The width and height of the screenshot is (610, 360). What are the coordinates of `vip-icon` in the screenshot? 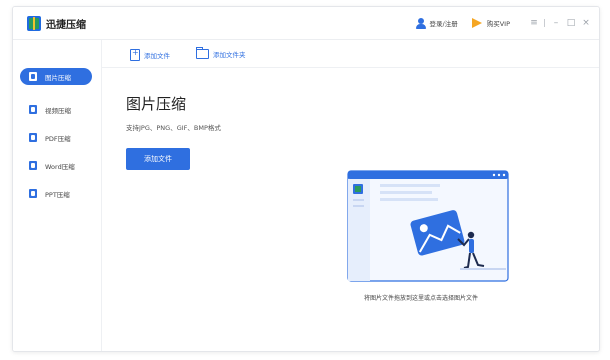 It's located at (476, 23).